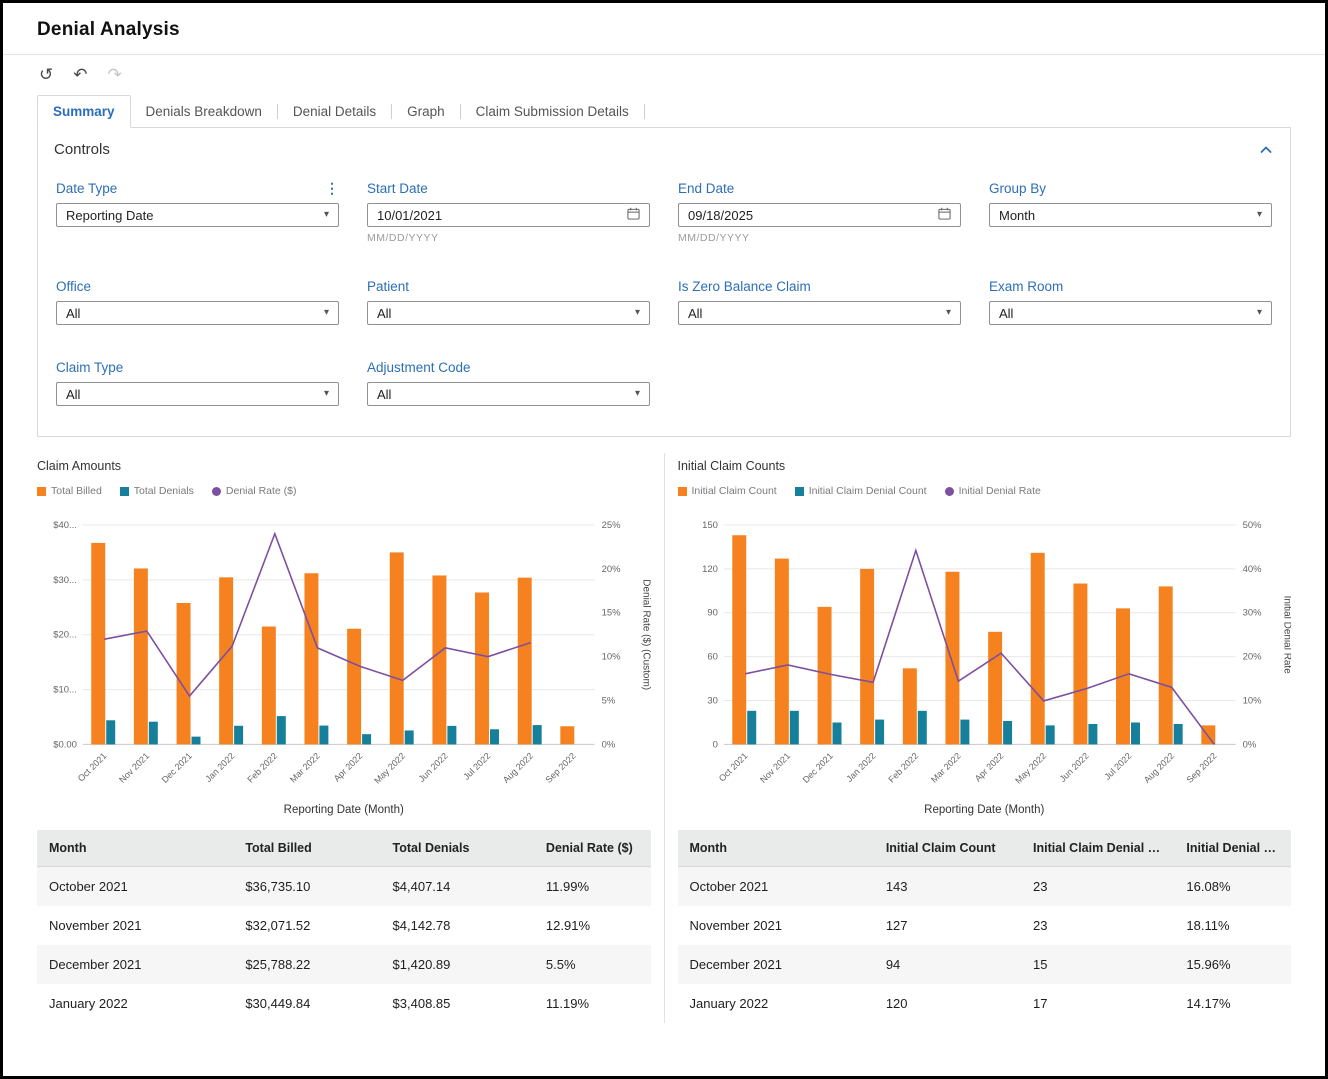 The width and height of the screenshot is (1328, 1079). What do you see at coordinates (254, 491) in the screenshot?
I see `legend-item: Denial Rate ($)` at bounding box center [254, 491].